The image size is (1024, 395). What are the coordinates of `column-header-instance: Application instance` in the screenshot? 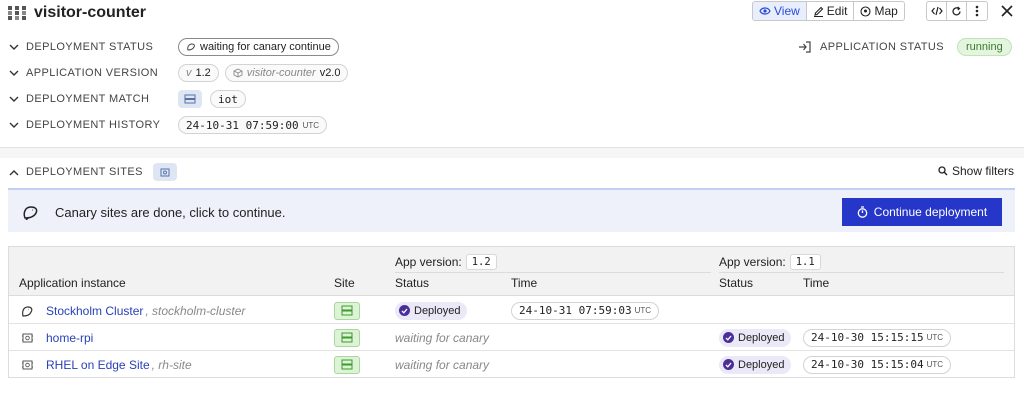 It's located at (72, 283).